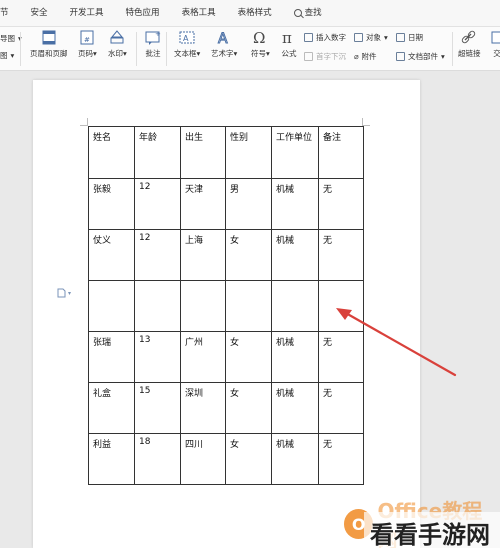  I want to click on table-row: 仗义 12 上海 女 机械 无, so click(226, 255).